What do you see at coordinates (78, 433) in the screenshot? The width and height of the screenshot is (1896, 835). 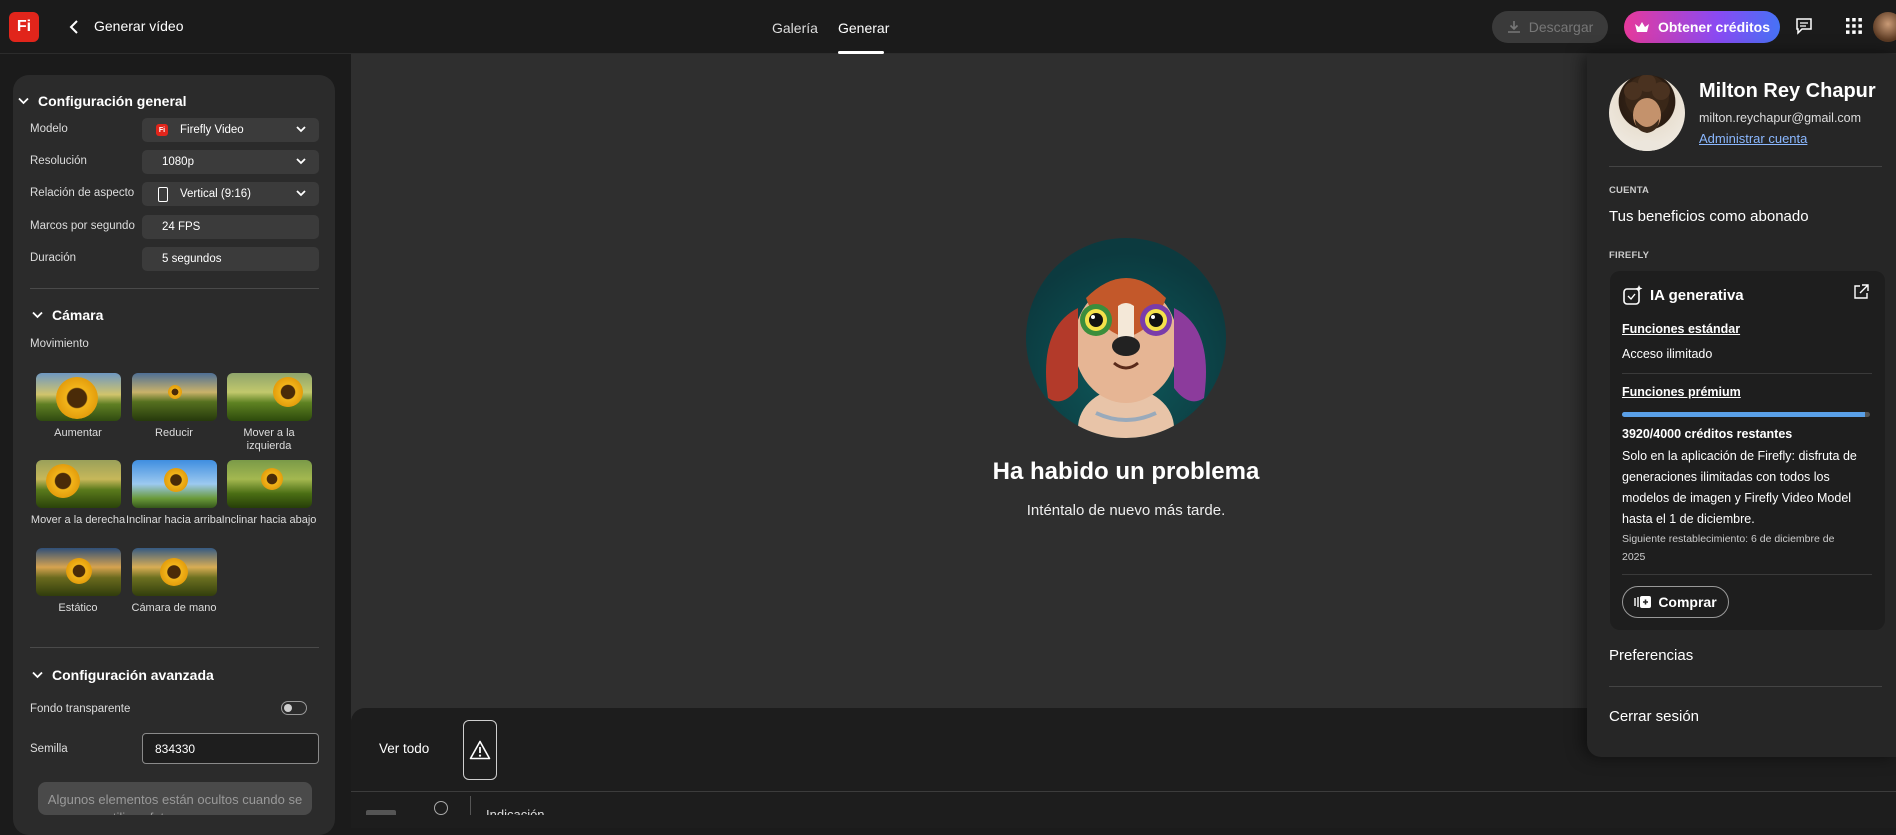 I see `camera-move-label: Aumentar` at bounding box center [78, 433].